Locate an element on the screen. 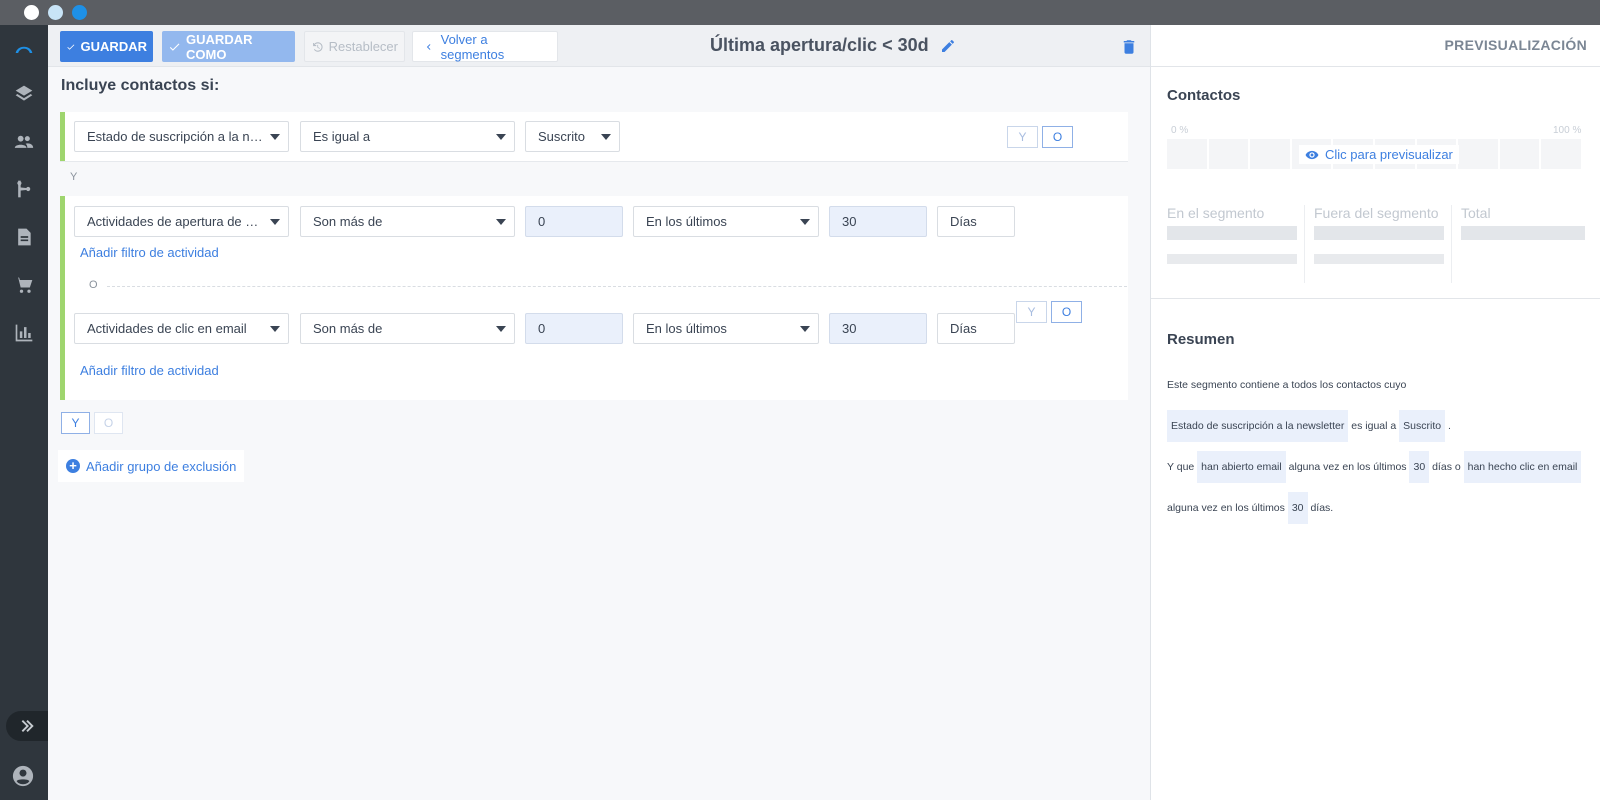 Image resolution: width=1600 pixels, height=800 pixels. reset-button: Restablecer is located at coordinates (354, 46).